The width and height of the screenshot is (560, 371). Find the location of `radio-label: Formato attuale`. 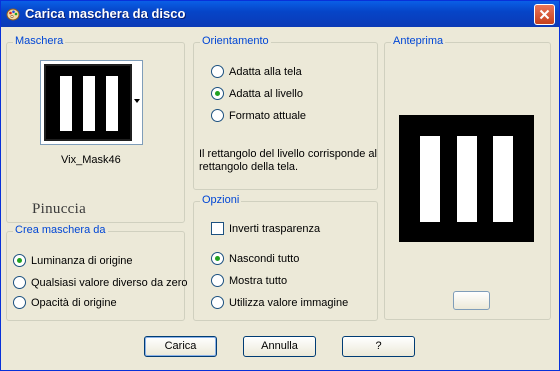

radio-label: Formato attuale is located at coordinates (268, 116).